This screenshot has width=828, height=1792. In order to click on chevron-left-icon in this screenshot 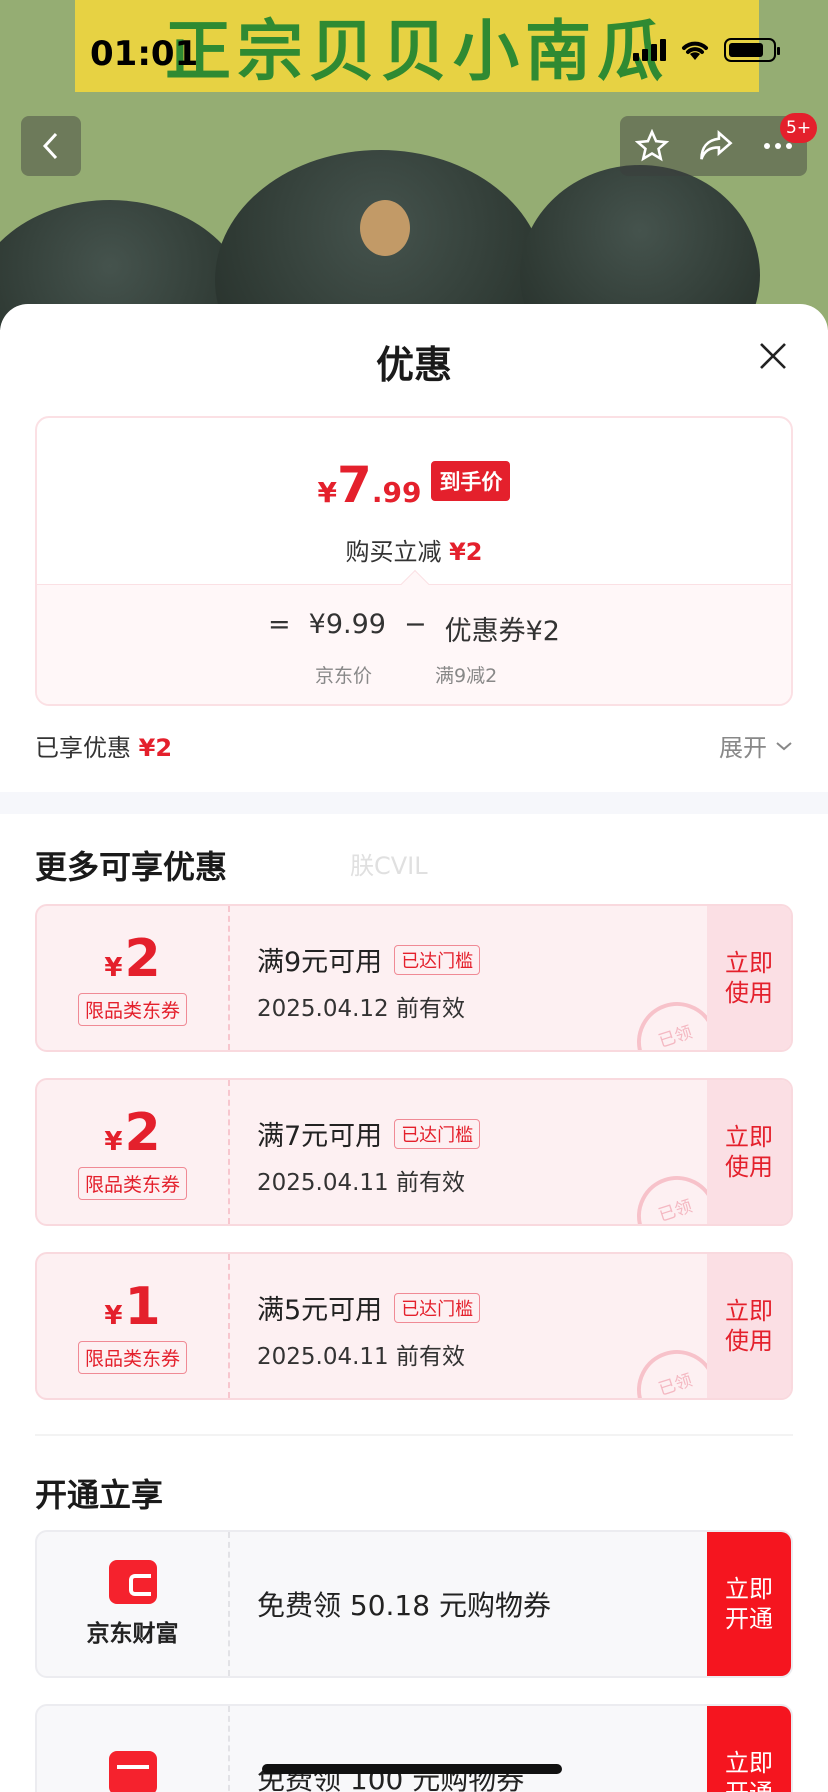, I will do `click(50, 146)`.